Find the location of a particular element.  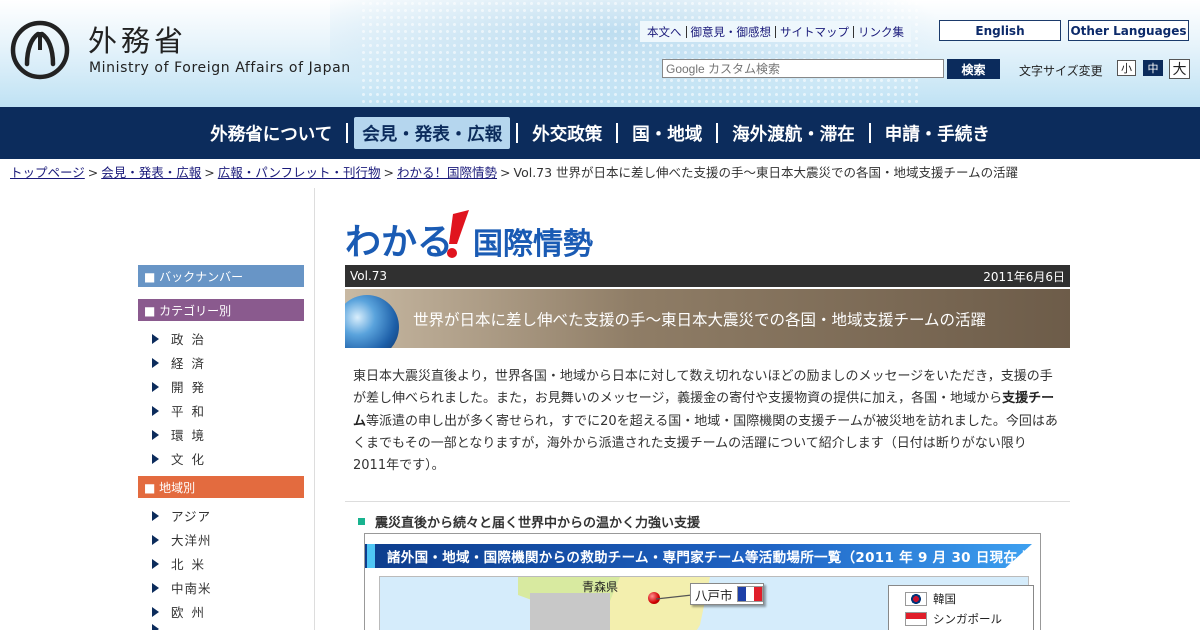

font-size-small-button: 小 is located at coordinates (1126, 68).